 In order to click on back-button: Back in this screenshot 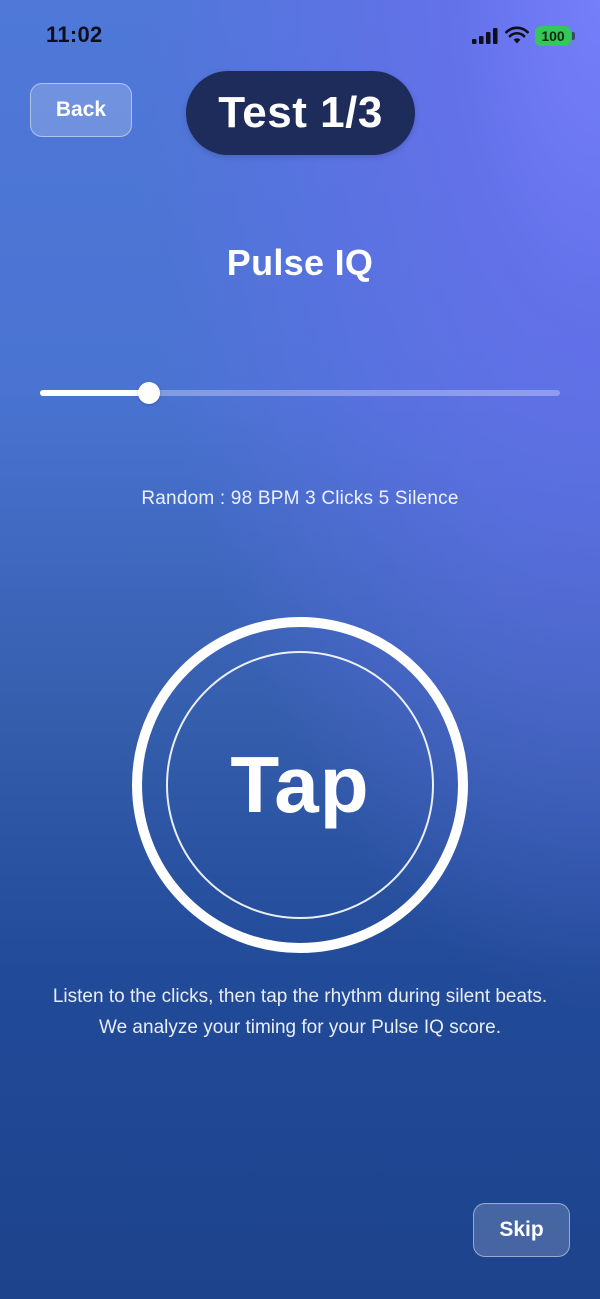, I will do `click(81, 110)`.